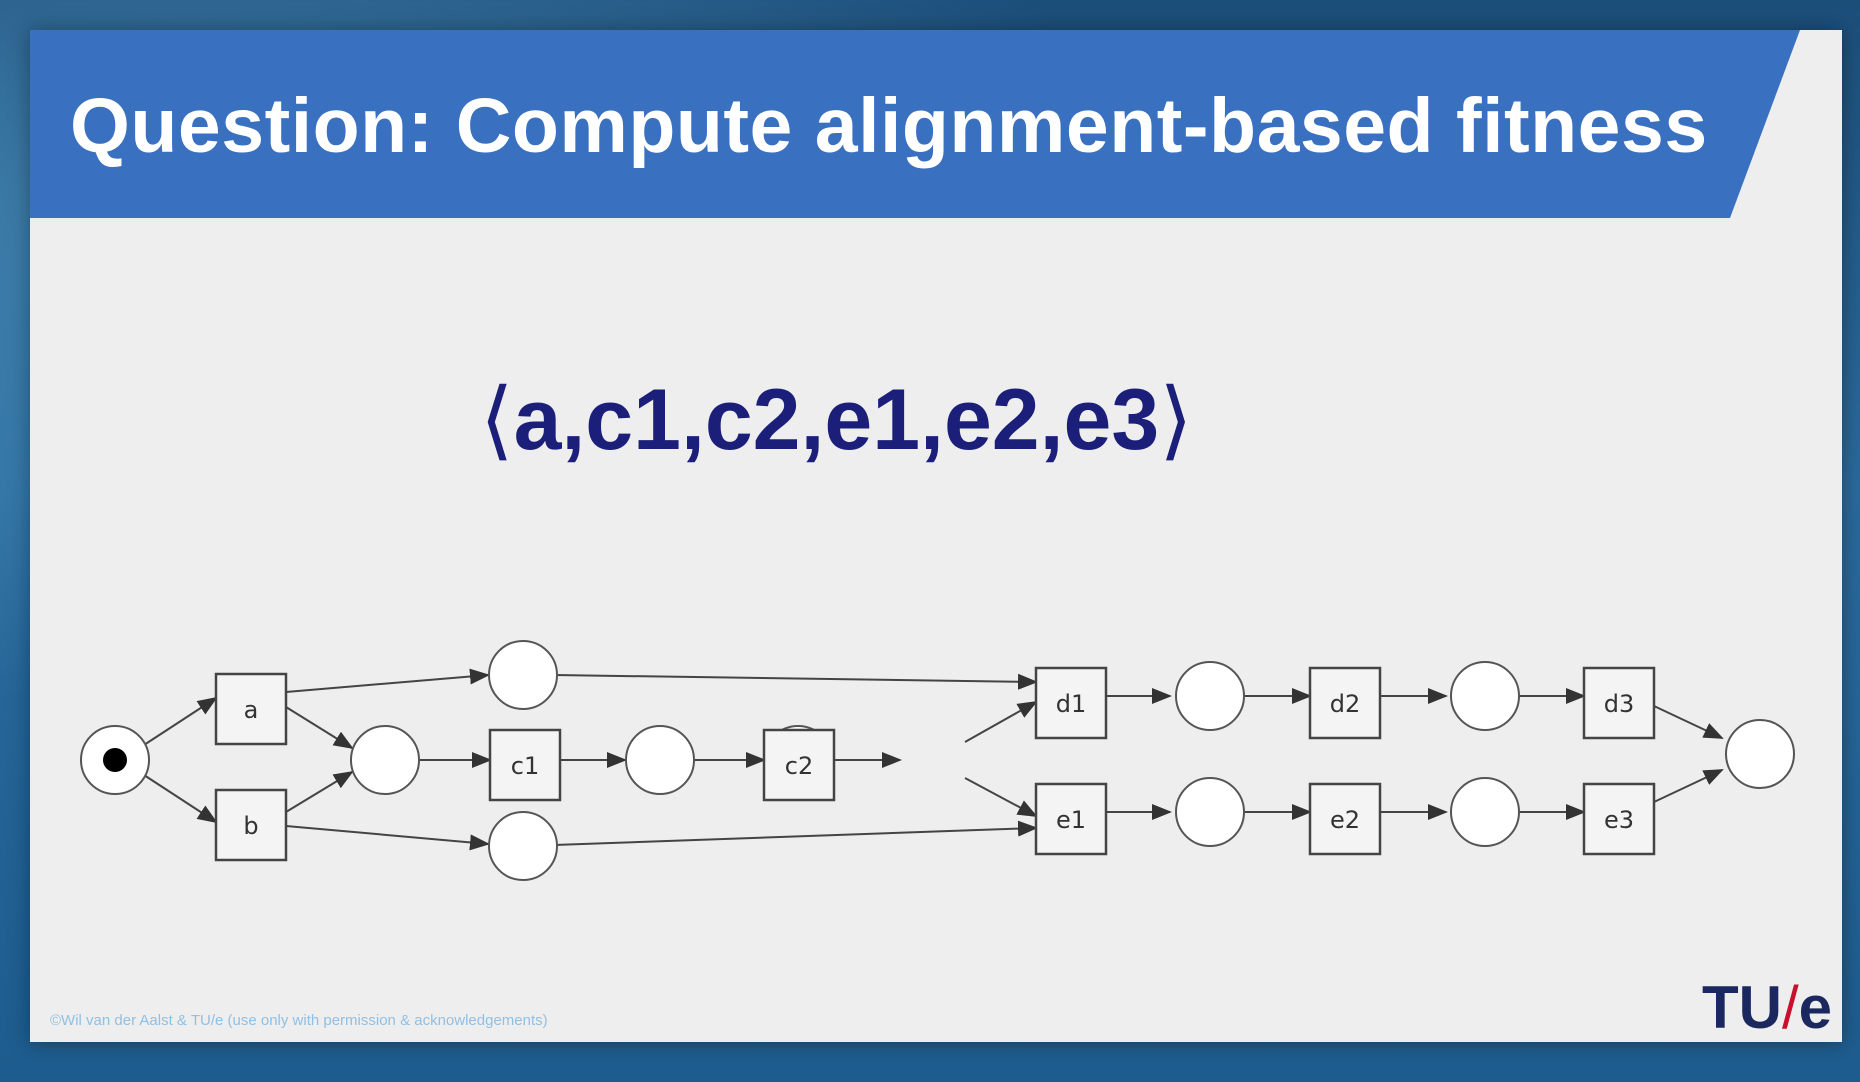 The width and height of the screenshot is (1860, 1082). I want to click on trace-open-bracket: ⟨, so click(497, 420).